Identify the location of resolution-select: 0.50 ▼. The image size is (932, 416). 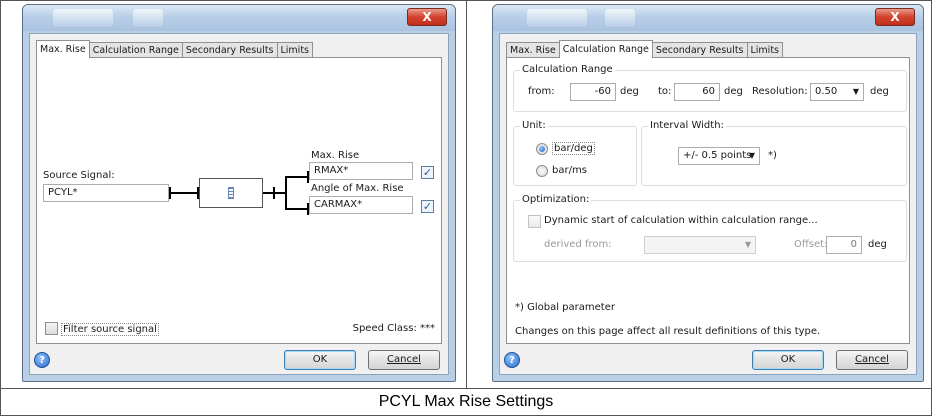
(837, 92).